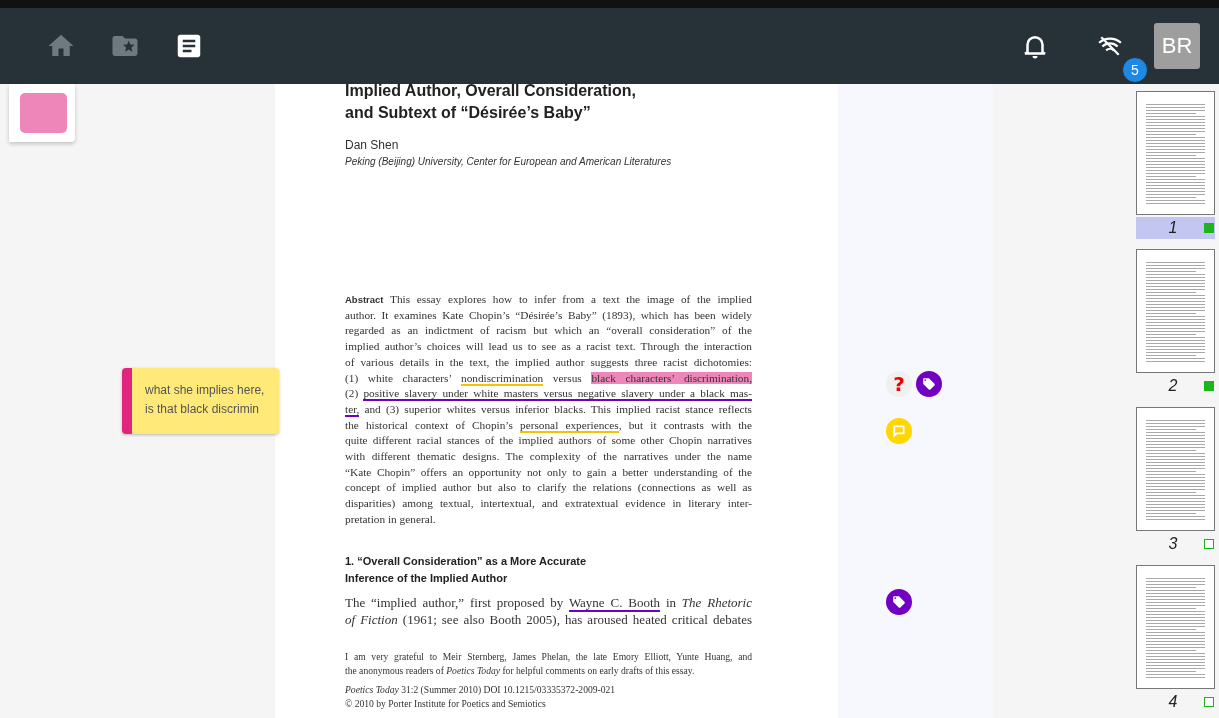  I want to click on question-mark-icon: ?, so click(899, 384).